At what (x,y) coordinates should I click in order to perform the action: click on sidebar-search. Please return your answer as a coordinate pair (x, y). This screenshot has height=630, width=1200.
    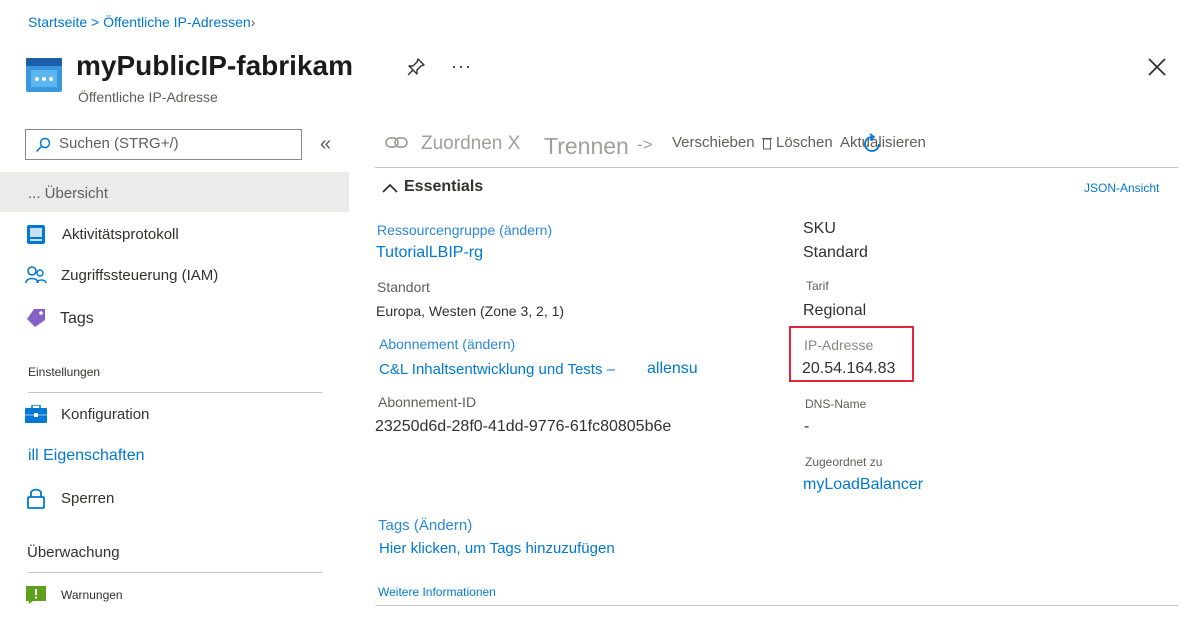
    Looking at the image, I should click on (163, 144).